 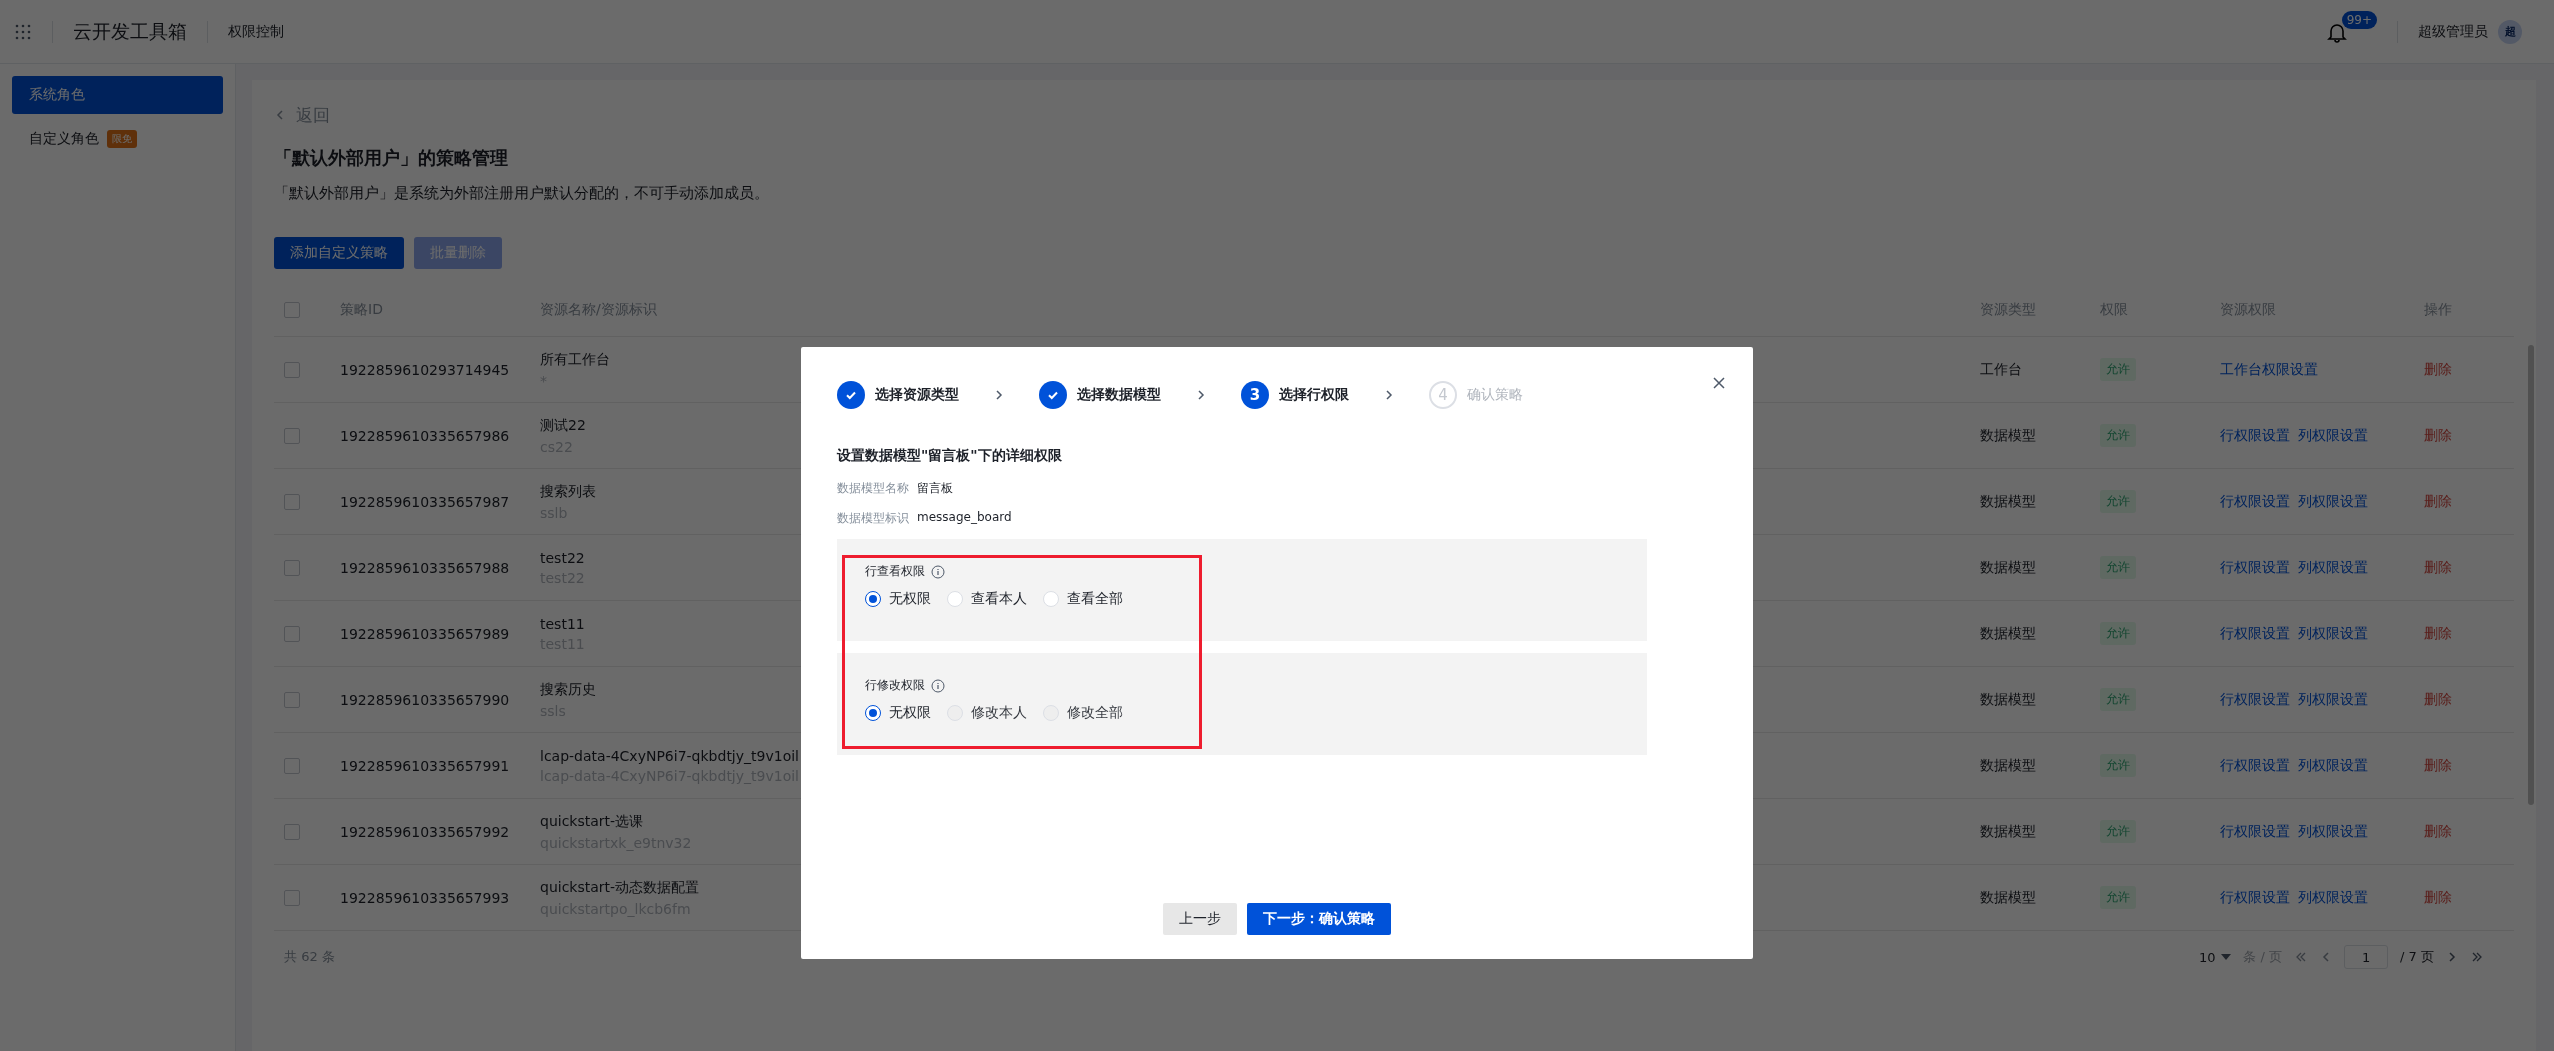 What do you see at coordinates (964, 518) in the screenshot?
I see `field-value: message_board` at bounding box center [964, 518].